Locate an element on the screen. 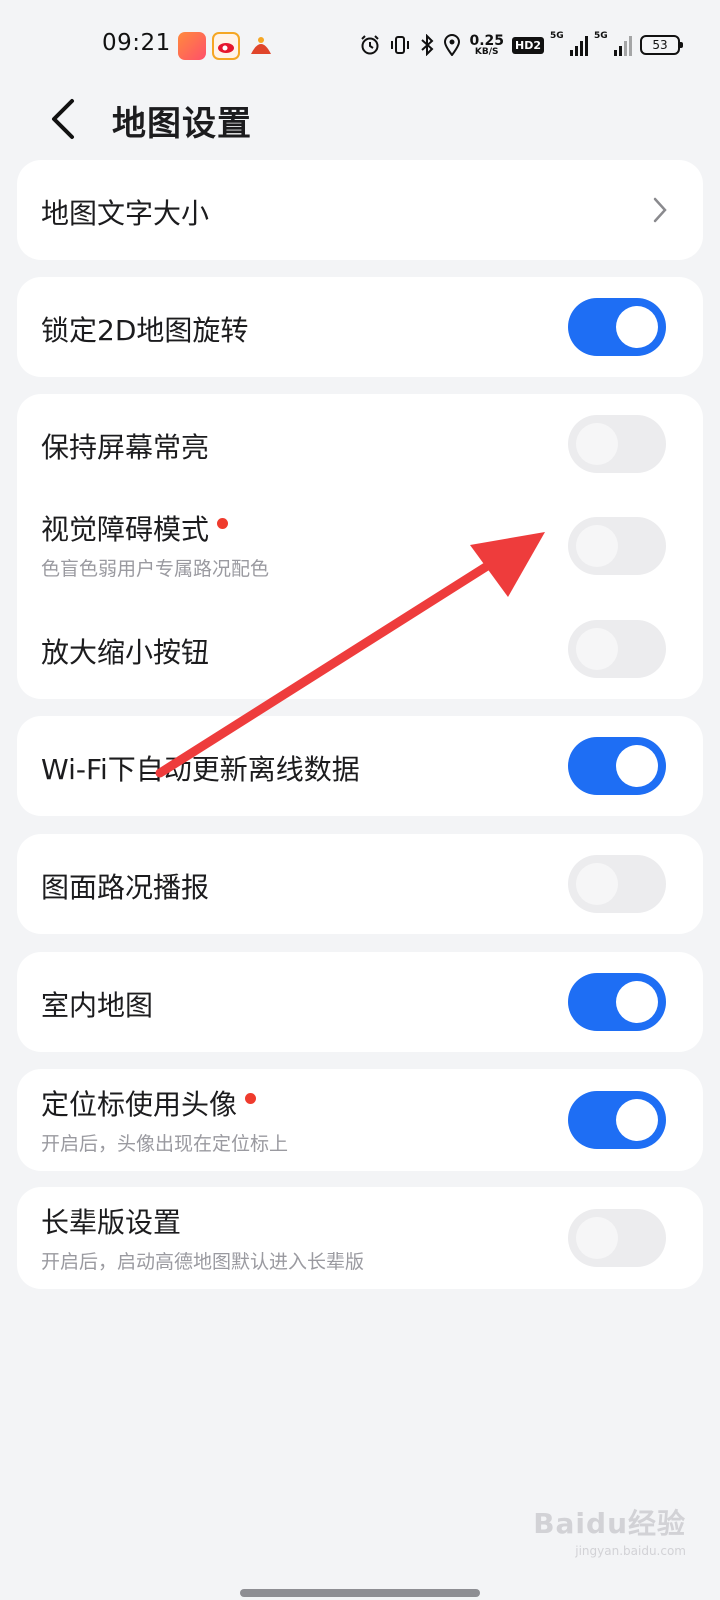  hd-voice-badge: HD2 is located at coordinates (528, 45).